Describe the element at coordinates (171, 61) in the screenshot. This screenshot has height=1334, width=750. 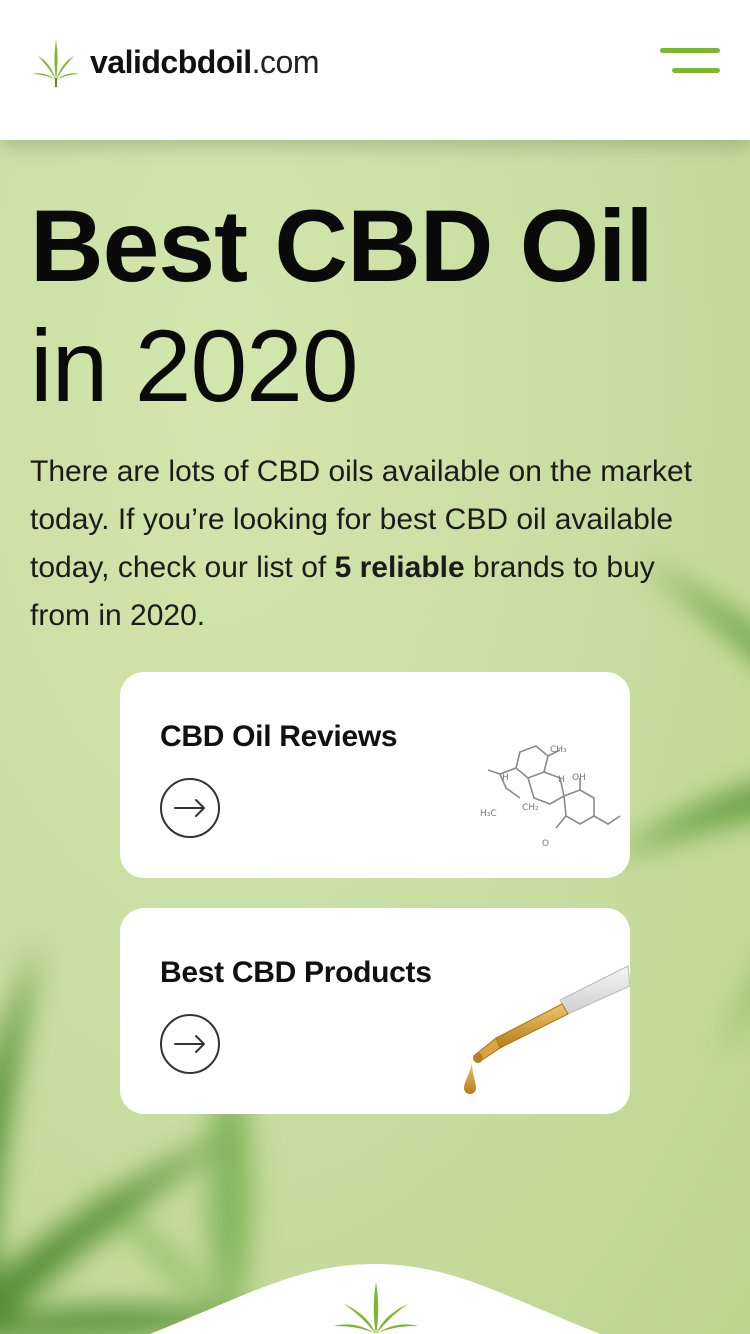
I see `logo-bold: validcbdoil` at that location.